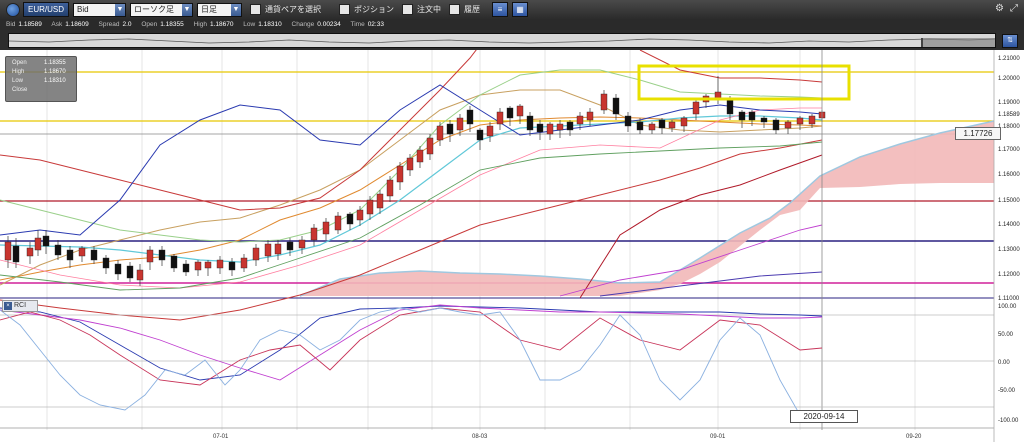 The height and width of the screenshot is (447, 1024). Describe the element at coordinates (408, 9) in the screenshot. I see `order-checkbox` at that location.